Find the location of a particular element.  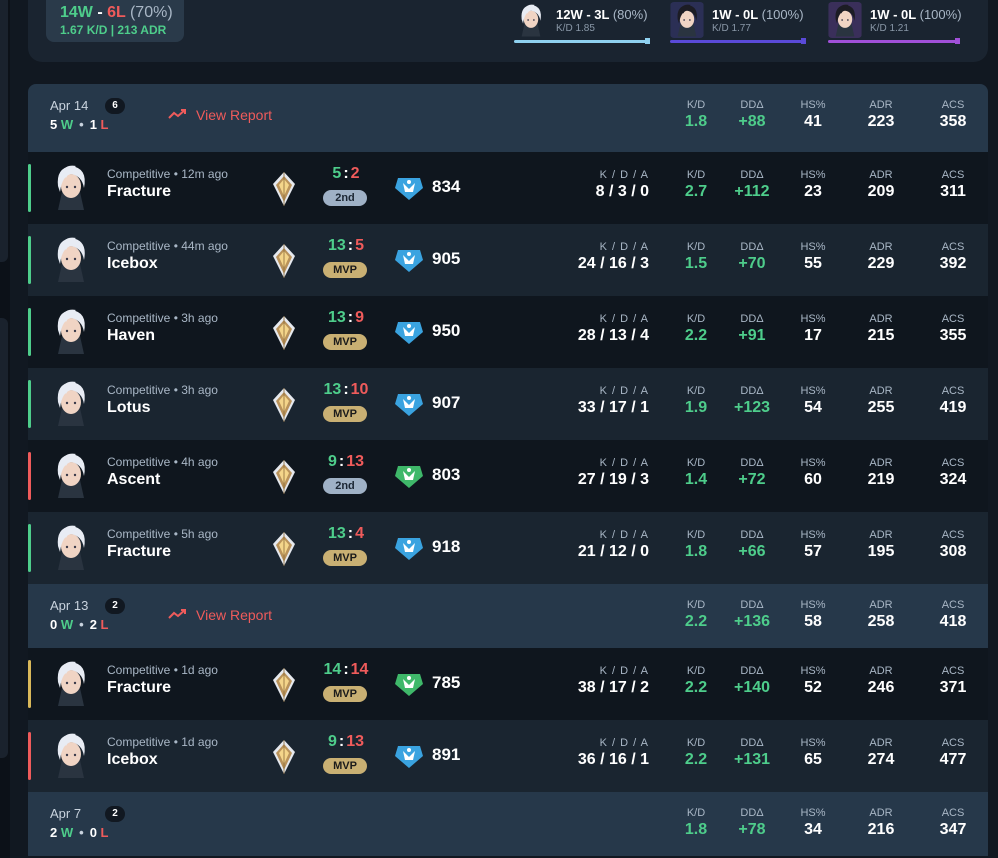

agent-record: 1W - 0L is located at coordinates (735, 14).